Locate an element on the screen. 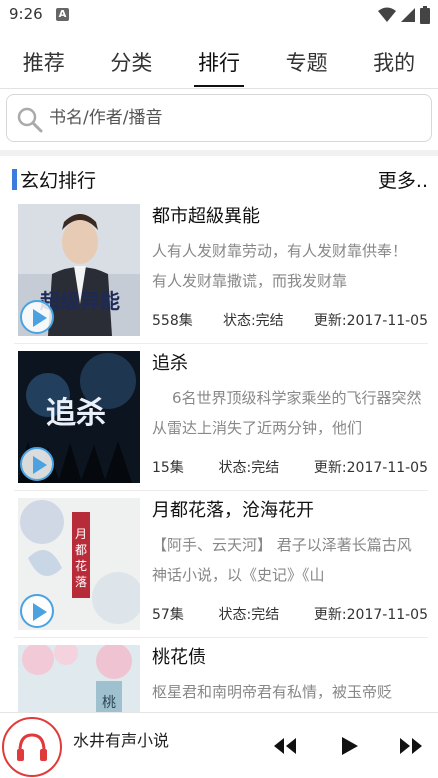  section-accent-bar is located at coordinates (14, 179).